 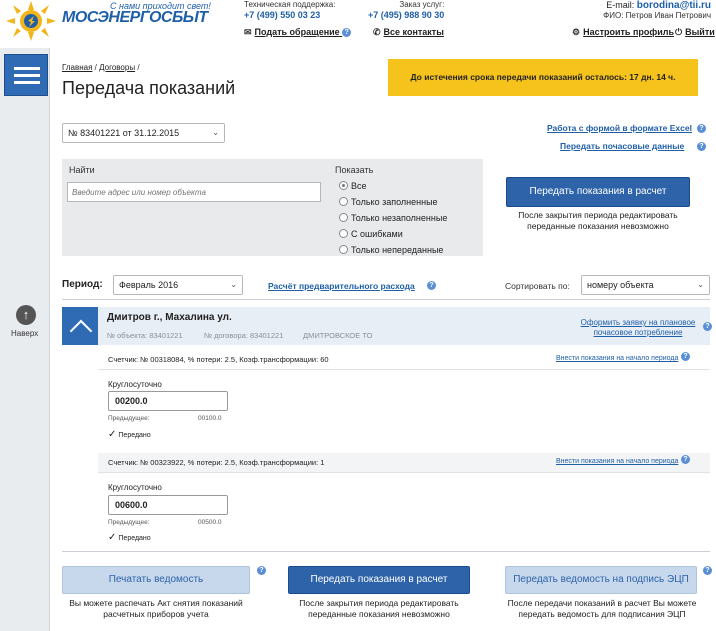 What do you see at coordinates (354, 170) in the screenshot?
I see `show-label: Показать` at bounding box center [354, 170].